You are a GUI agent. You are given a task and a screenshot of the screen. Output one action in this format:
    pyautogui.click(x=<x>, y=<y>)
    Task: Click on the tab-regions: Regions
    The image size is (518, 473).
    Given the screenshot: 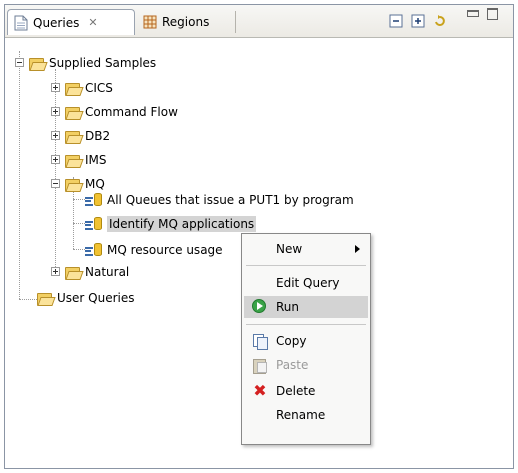 What is the action you would take?
    pyautogui.click(x=187, y=22)
    